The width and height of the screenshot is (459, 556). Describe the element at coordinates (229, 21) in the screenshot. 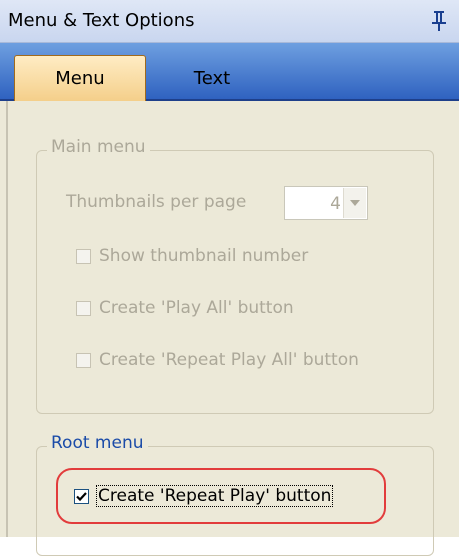

I see `panel-titlebar: Menu & Text Options` at that location.